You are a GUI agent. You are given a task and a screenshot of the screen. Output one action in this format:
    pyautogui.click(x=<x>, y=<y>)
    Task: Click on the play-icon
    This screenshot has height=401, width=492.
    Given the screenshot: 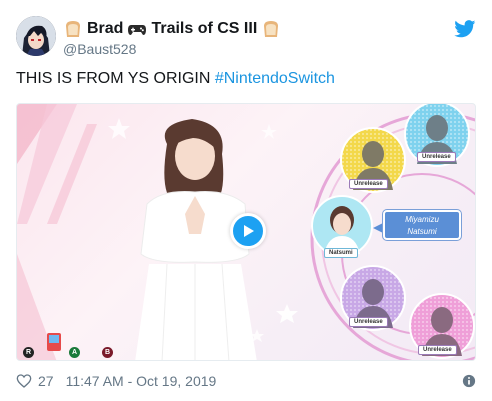 What is the action you would take?
    pyautogui.click(x=249, y=231)
    